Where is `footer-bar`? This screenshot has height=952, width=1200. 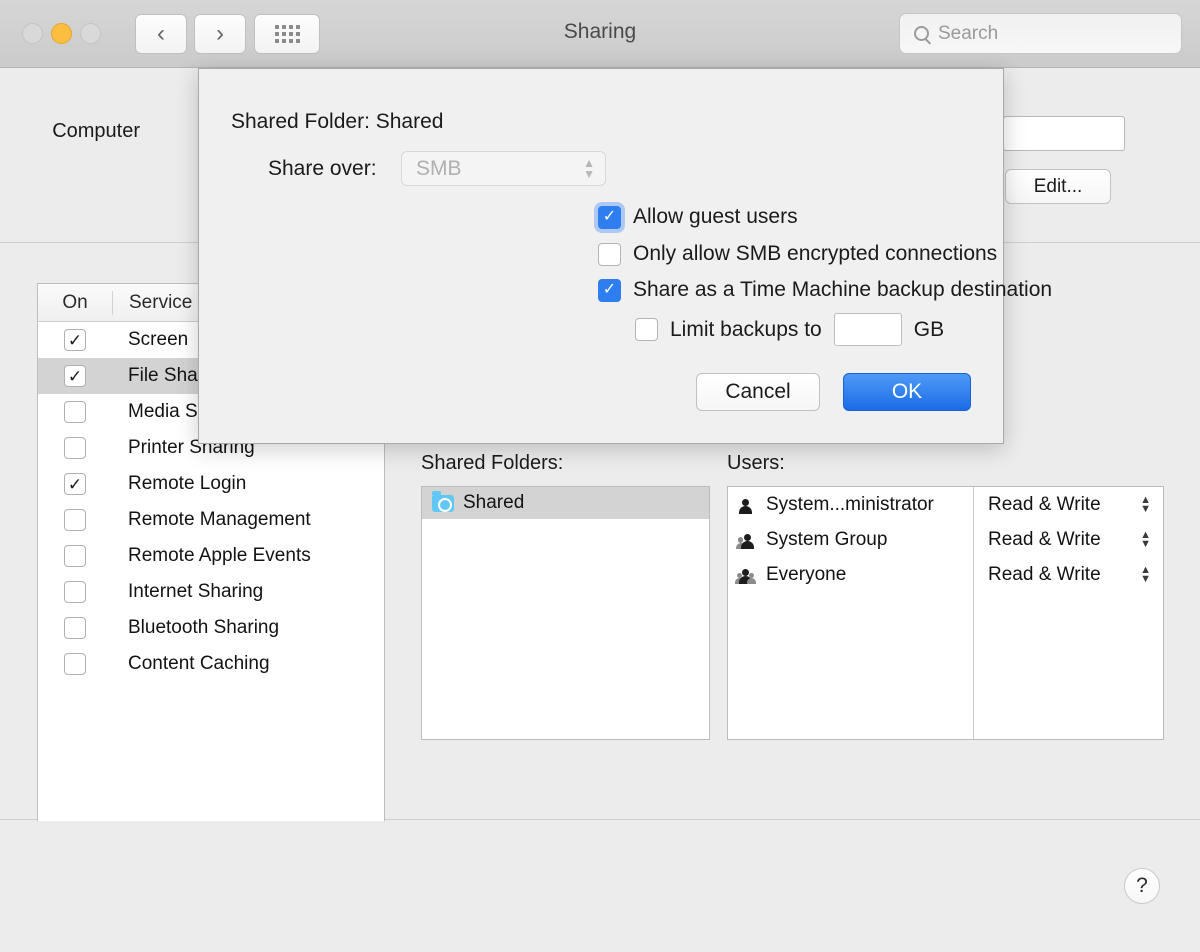 footer-bar is located at coordinates (600, 886).